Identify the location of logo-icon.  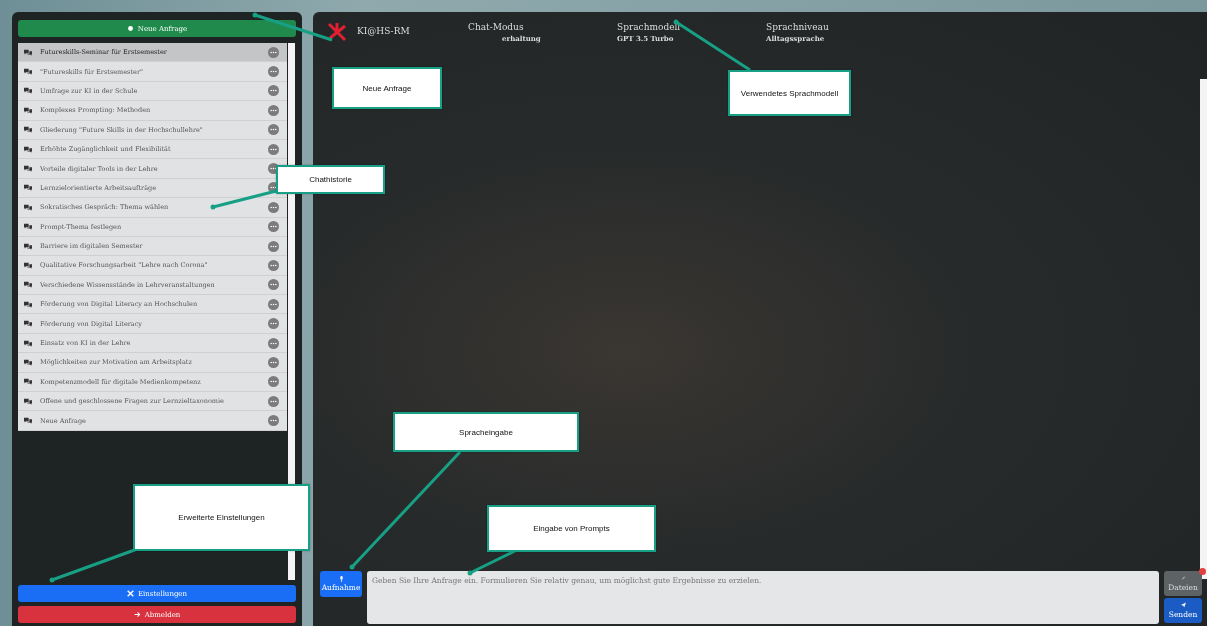
(337, 32).